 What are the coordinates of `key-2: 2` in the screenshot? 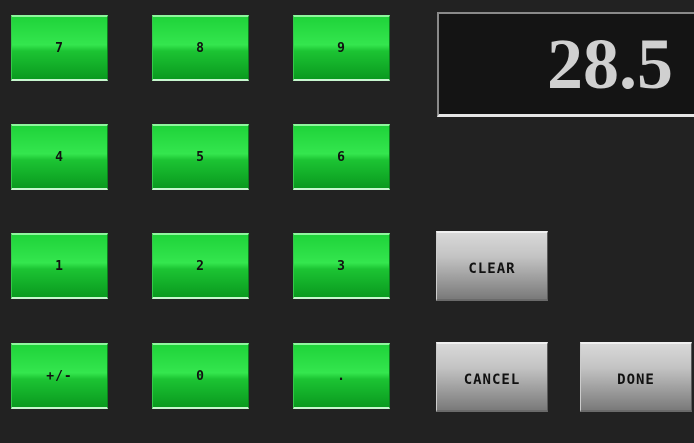 It's located at (200, 266).